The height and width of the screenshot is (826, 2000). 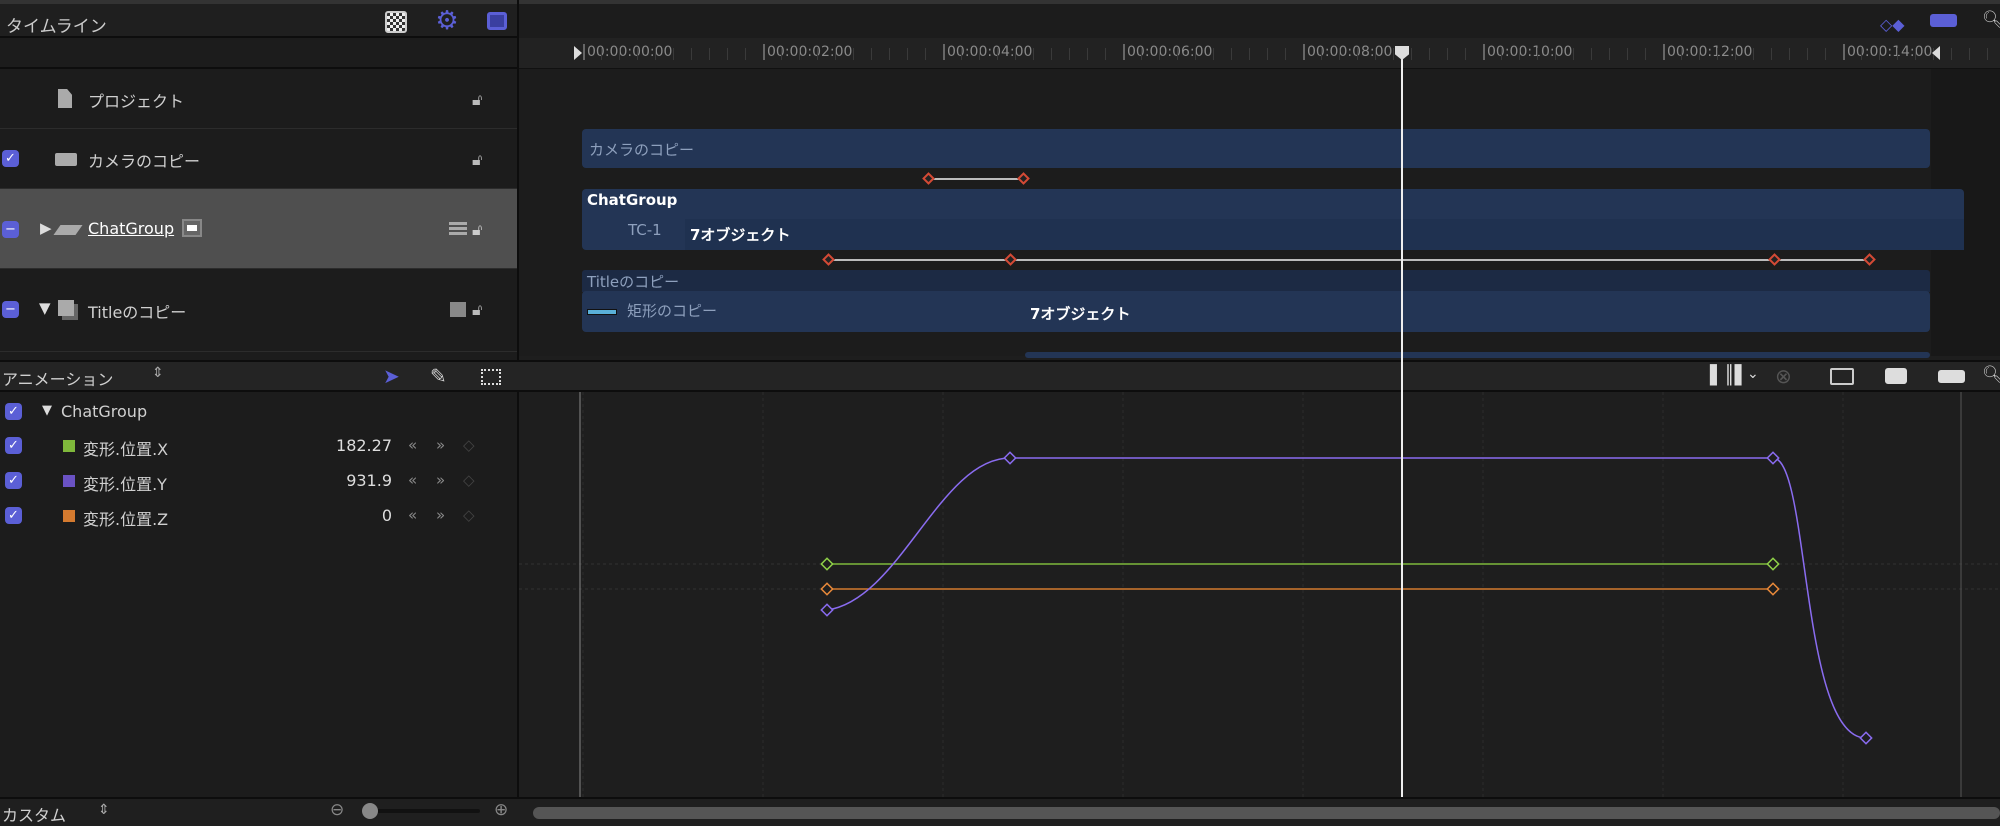 What do you see at coordinates (136, 101) in the screenshot?
I see `layer-name: プロジェクト` at bounding box center [136, 101].